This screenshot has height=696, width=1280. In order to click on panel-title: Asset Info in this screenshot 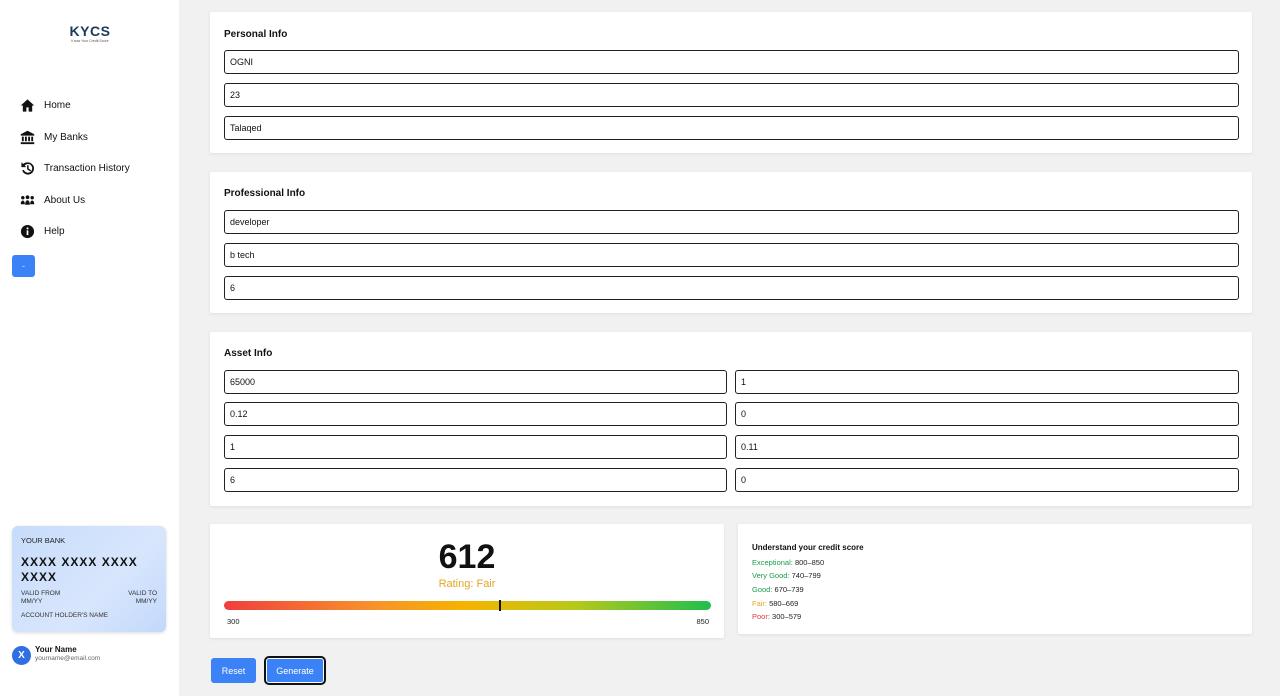, I will do `click(248, 353)`.